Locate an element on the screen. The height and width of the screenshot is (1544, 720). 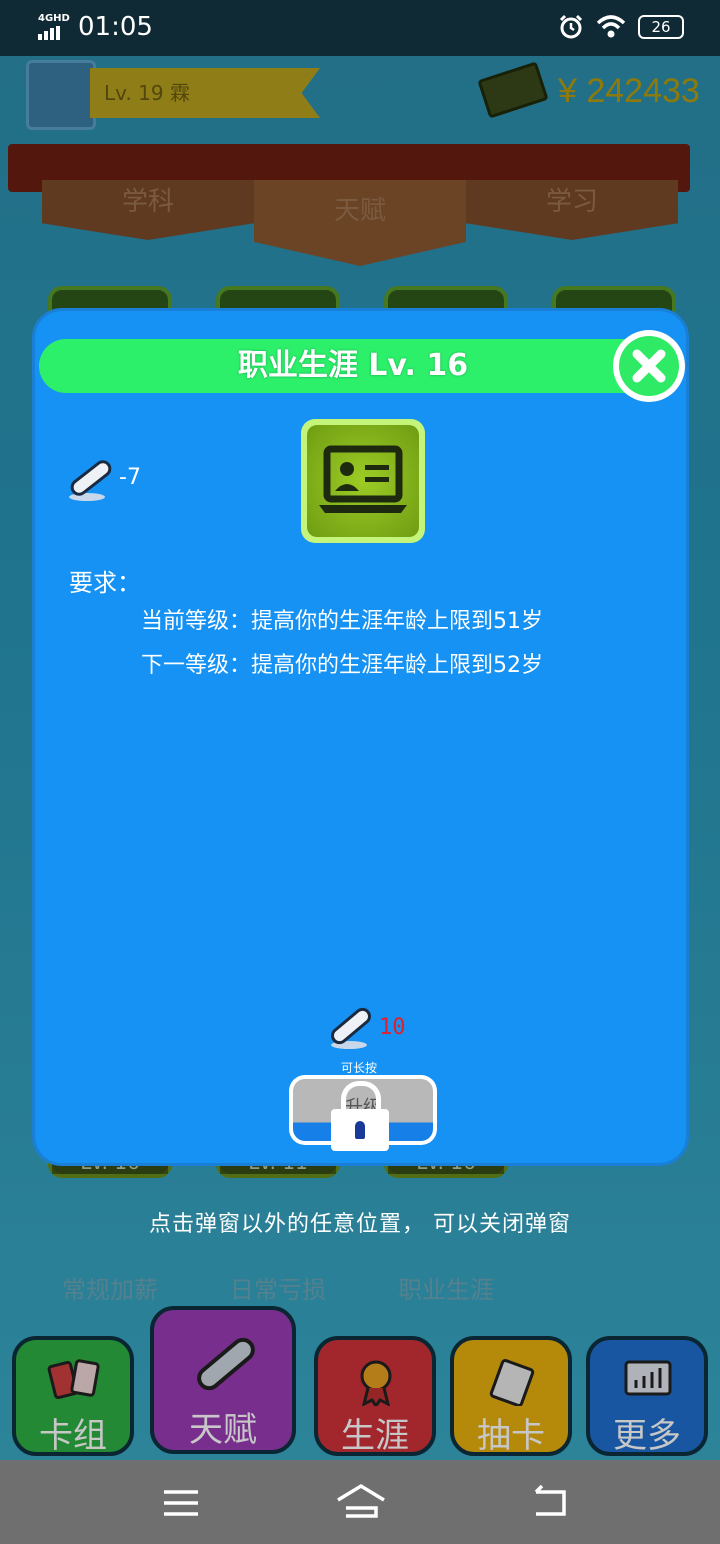
lock-icon is located at coordinates (360, 1116).